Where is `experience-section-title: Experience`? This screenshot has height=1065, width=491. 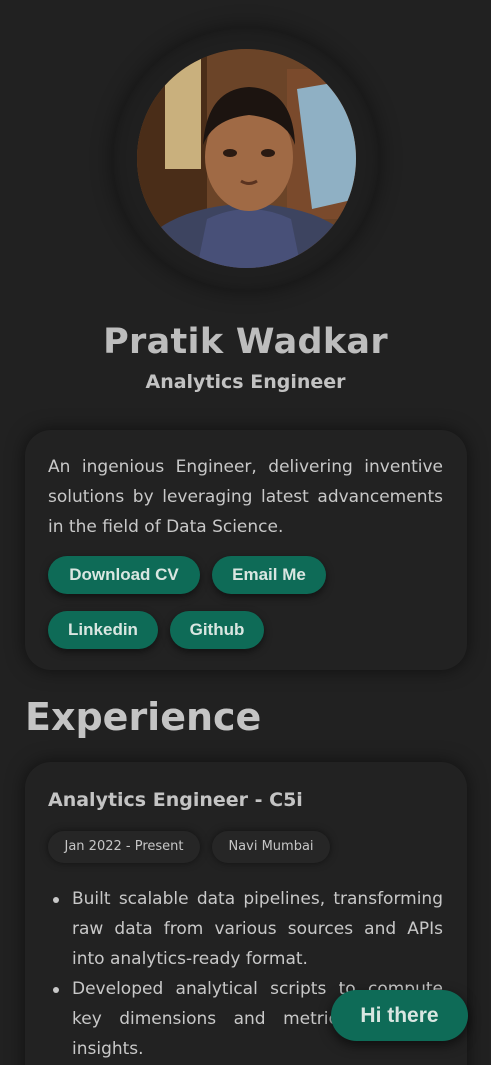 experience-section-title: Experience is located at coordinates (143, 717).